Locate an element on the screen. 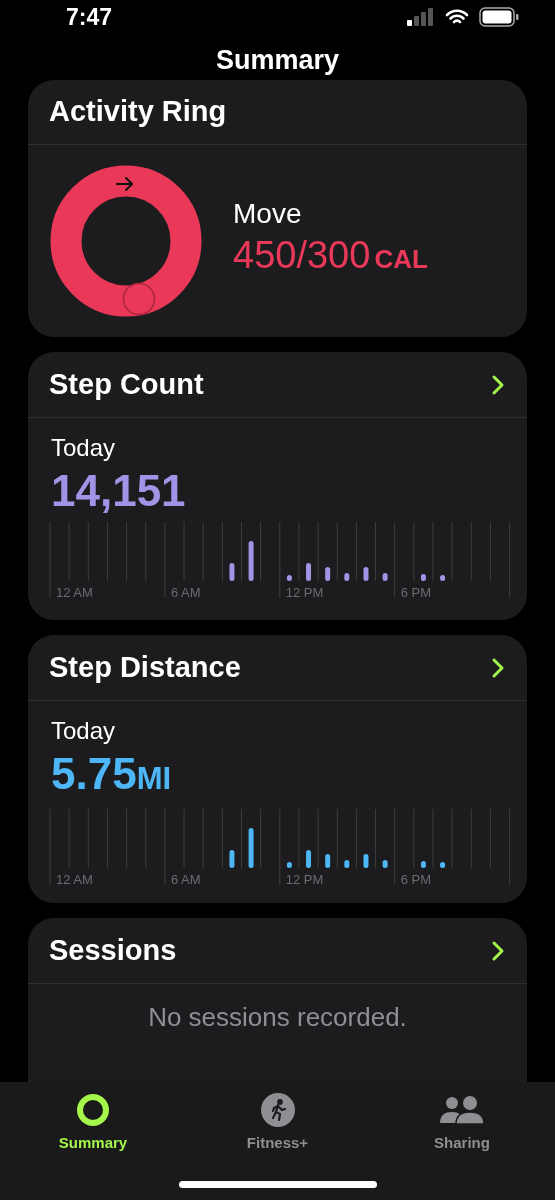 This screenshot has height=1200, width=555. activity-ring-icon is located at coordinates (126, 241).